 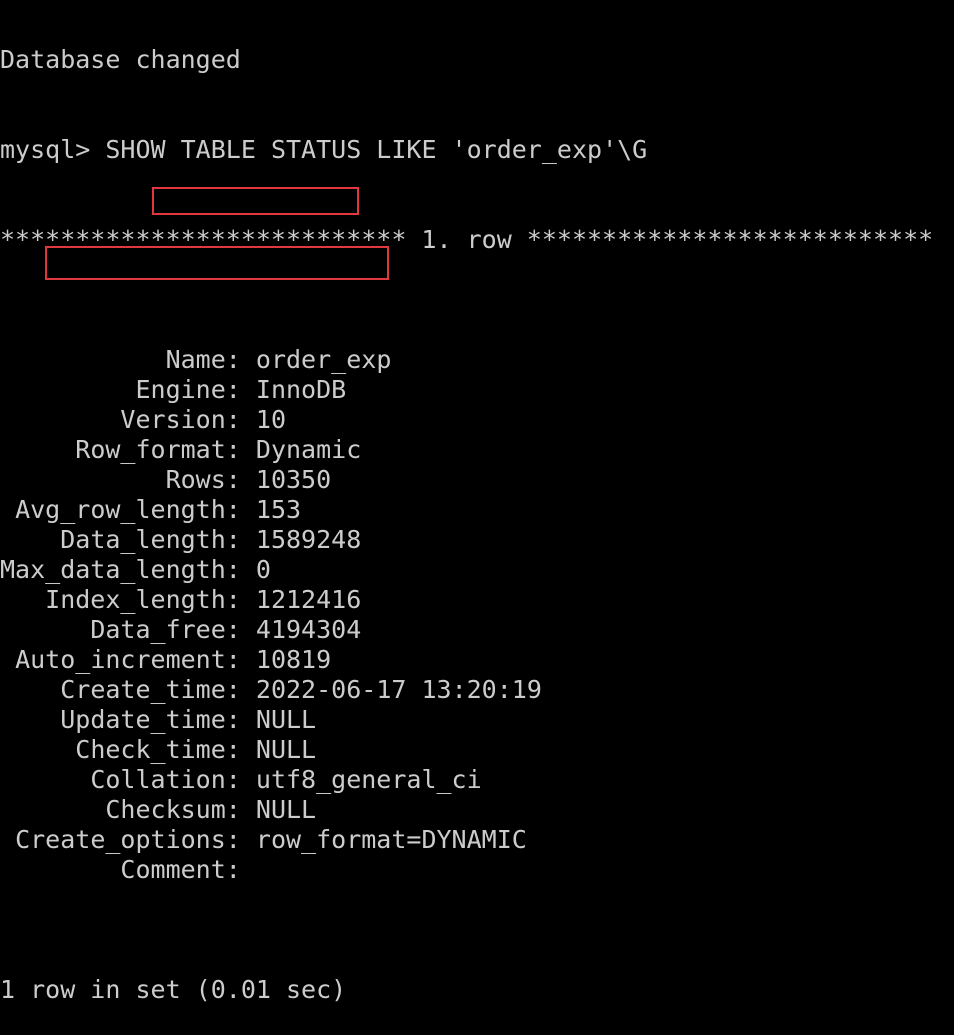 What do you see at coordinates (143, 719) in the screenshot?
I see `field-name: Update_time` at bounding box center [143, 719].